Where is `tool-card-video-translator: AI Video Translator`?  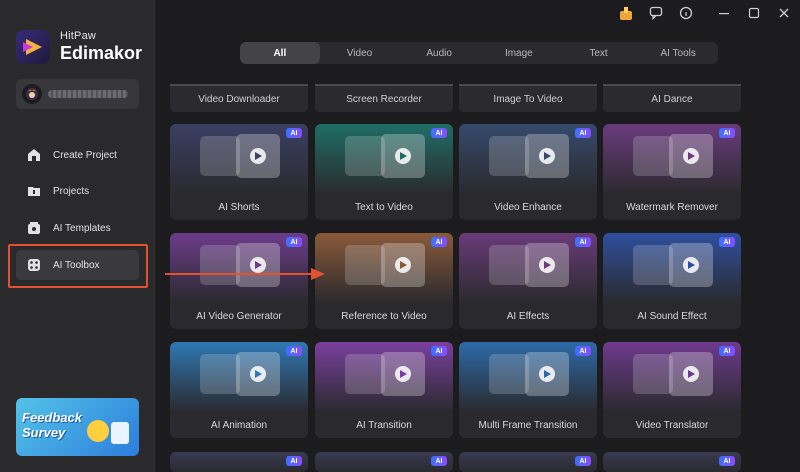 tool-card-video-translator: AI Video Translator is located at coordinates (672, 390).